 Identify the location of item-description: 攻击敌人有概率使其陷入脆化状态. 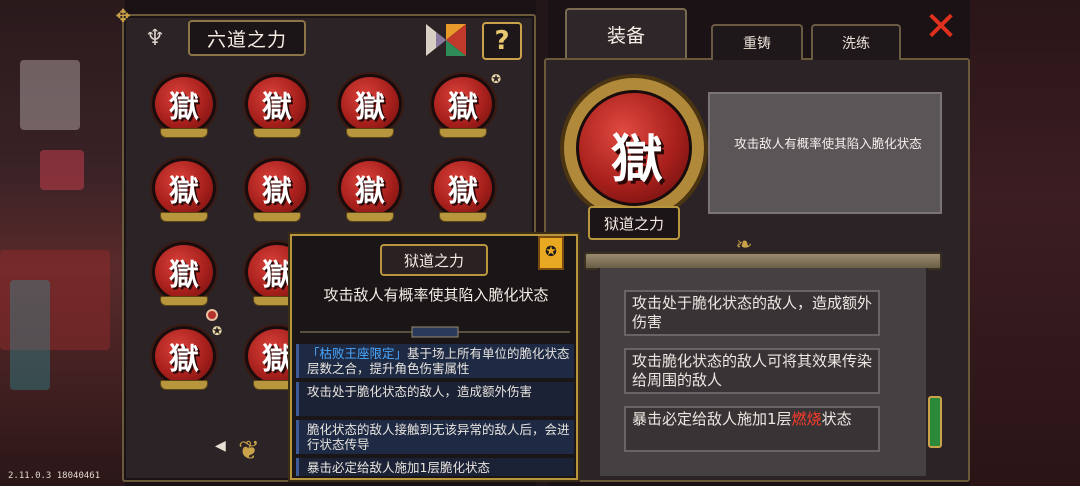
(828, 143).